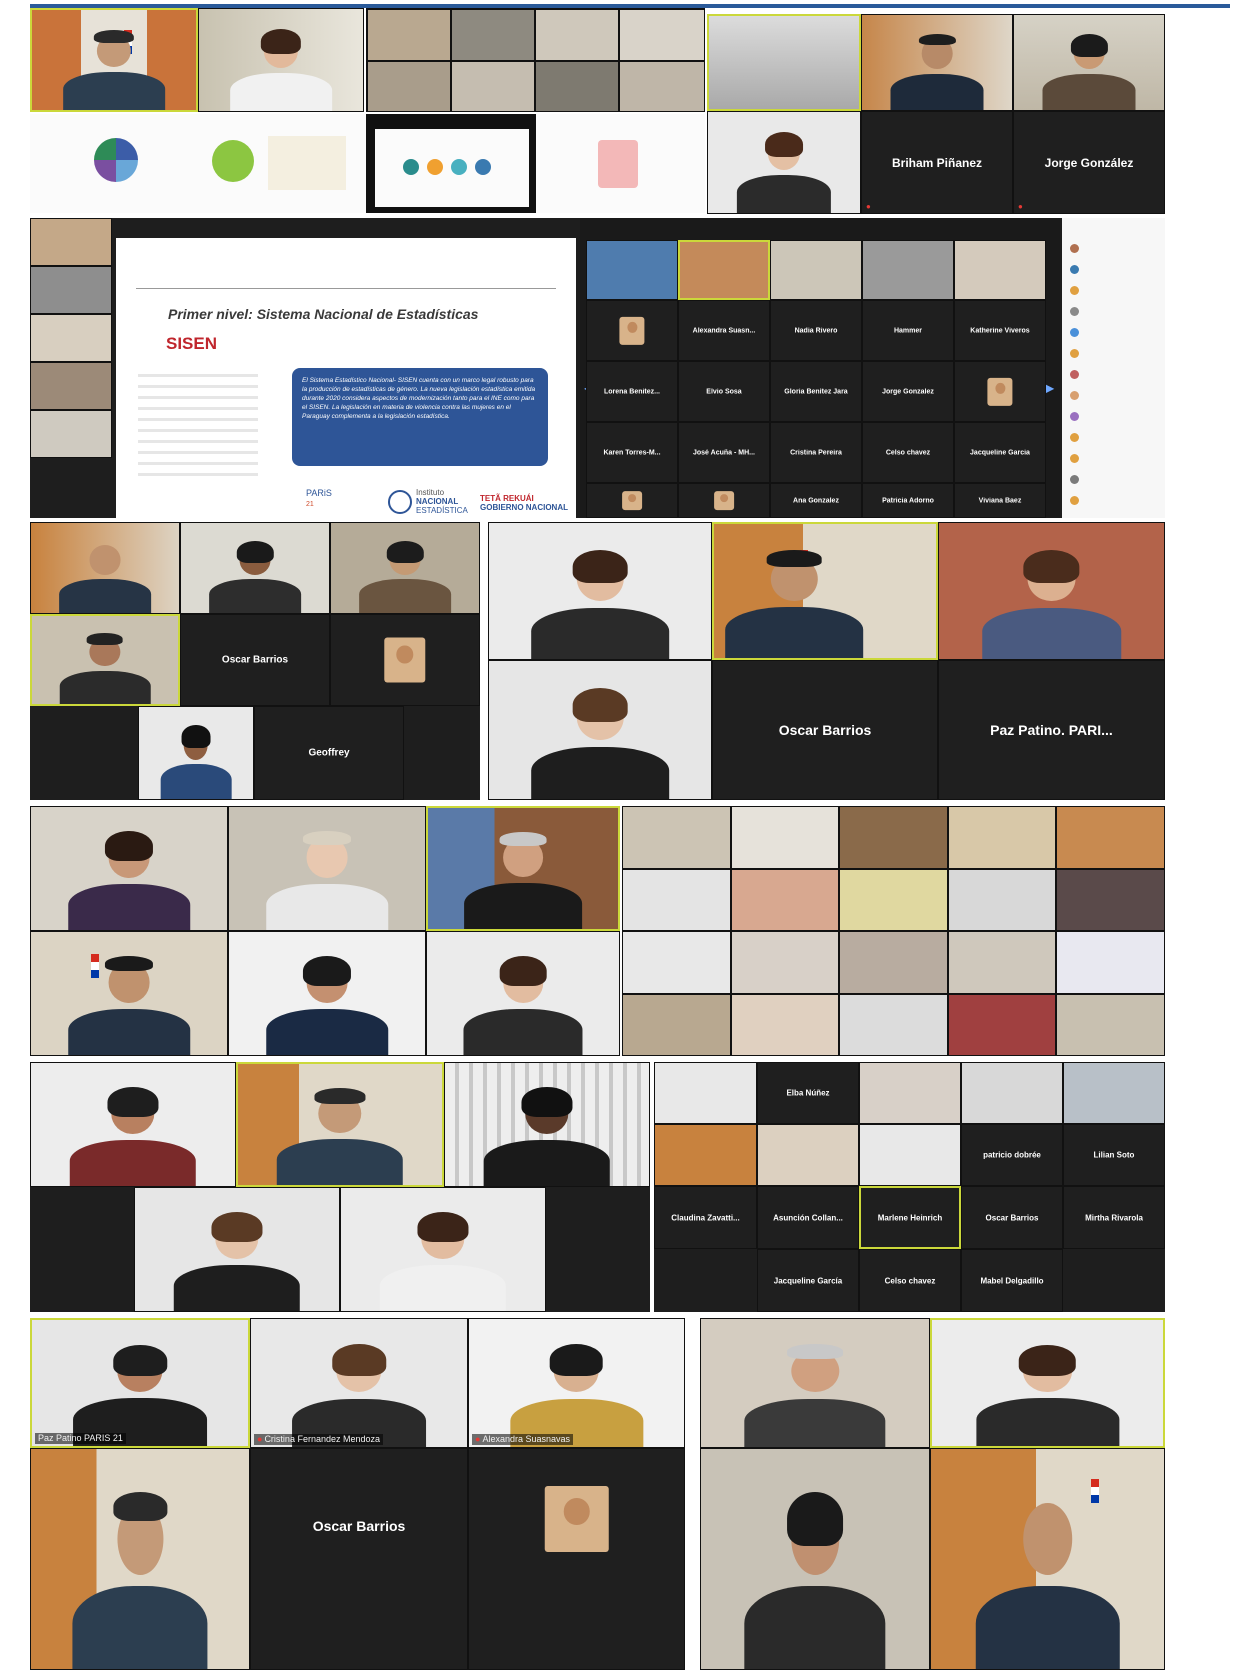  Describe the element at coordinates (359, 1383) in the screenshot. I see `video-tile: ● Cristina Fernandez Mendoza` at that location.